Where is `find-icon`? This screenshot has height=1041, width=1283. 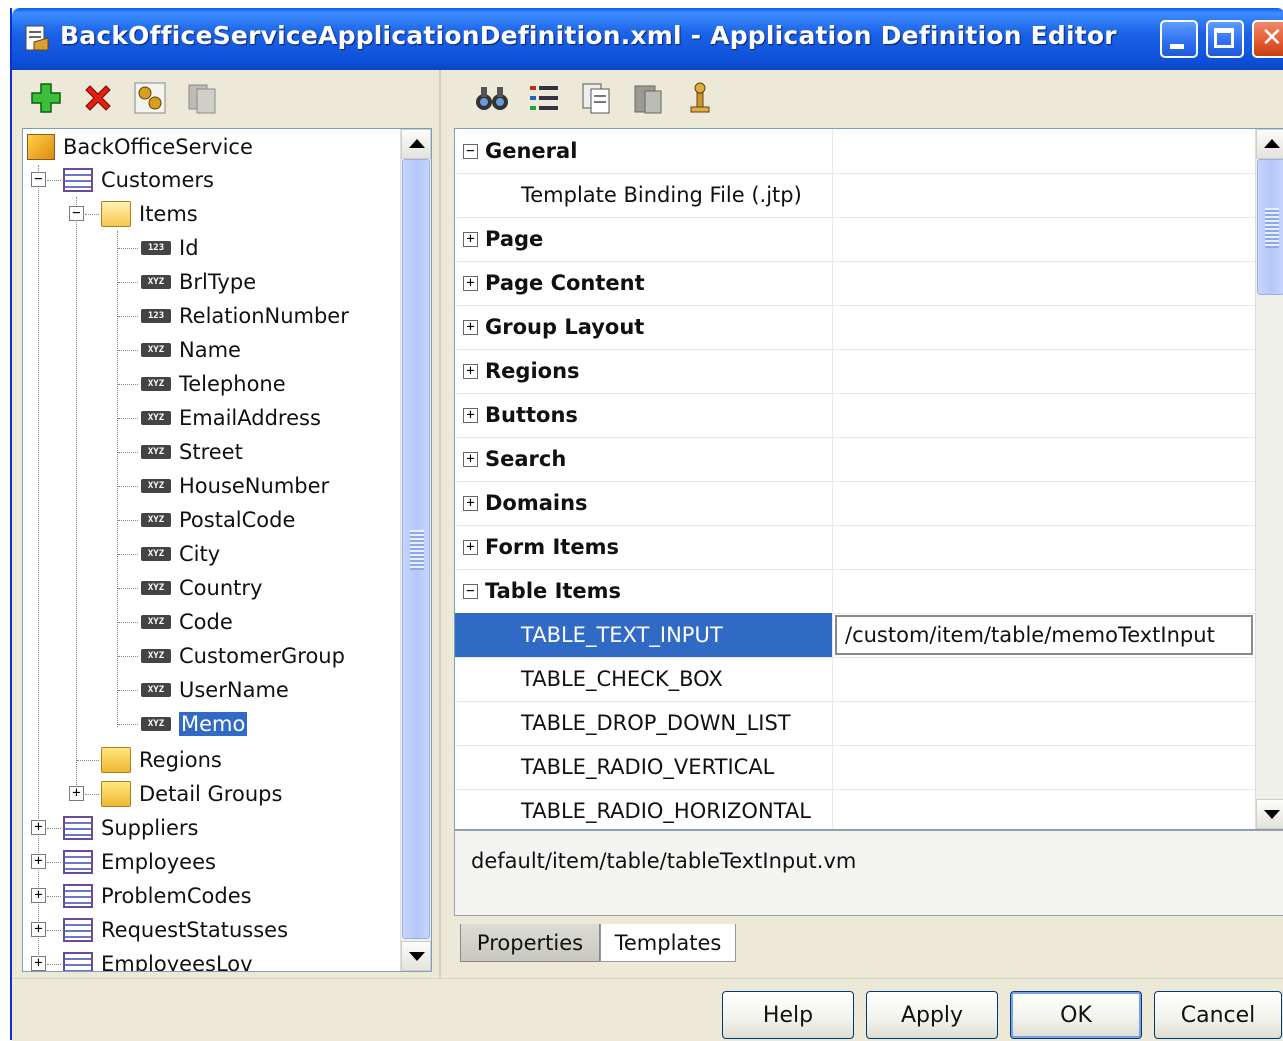 find-icon is located at coordinates (492, 98).